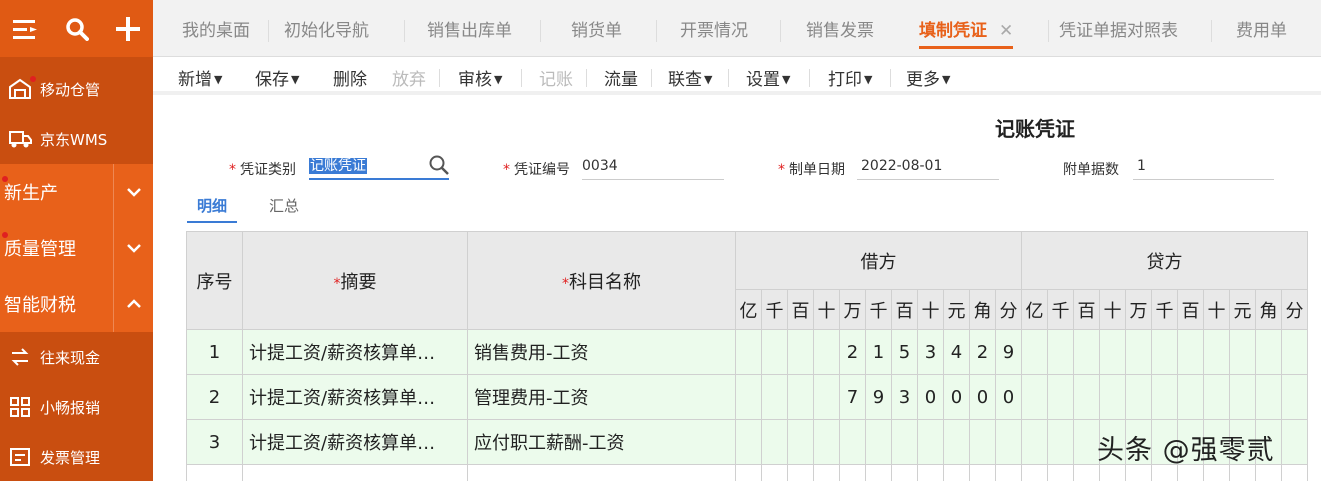 The width and height of the screenshot is (1321, 481). What do you see at coordinates (214, 352) in the screenshot?
I see `row-seq-cell: 1` at bounding box center [214, 352].